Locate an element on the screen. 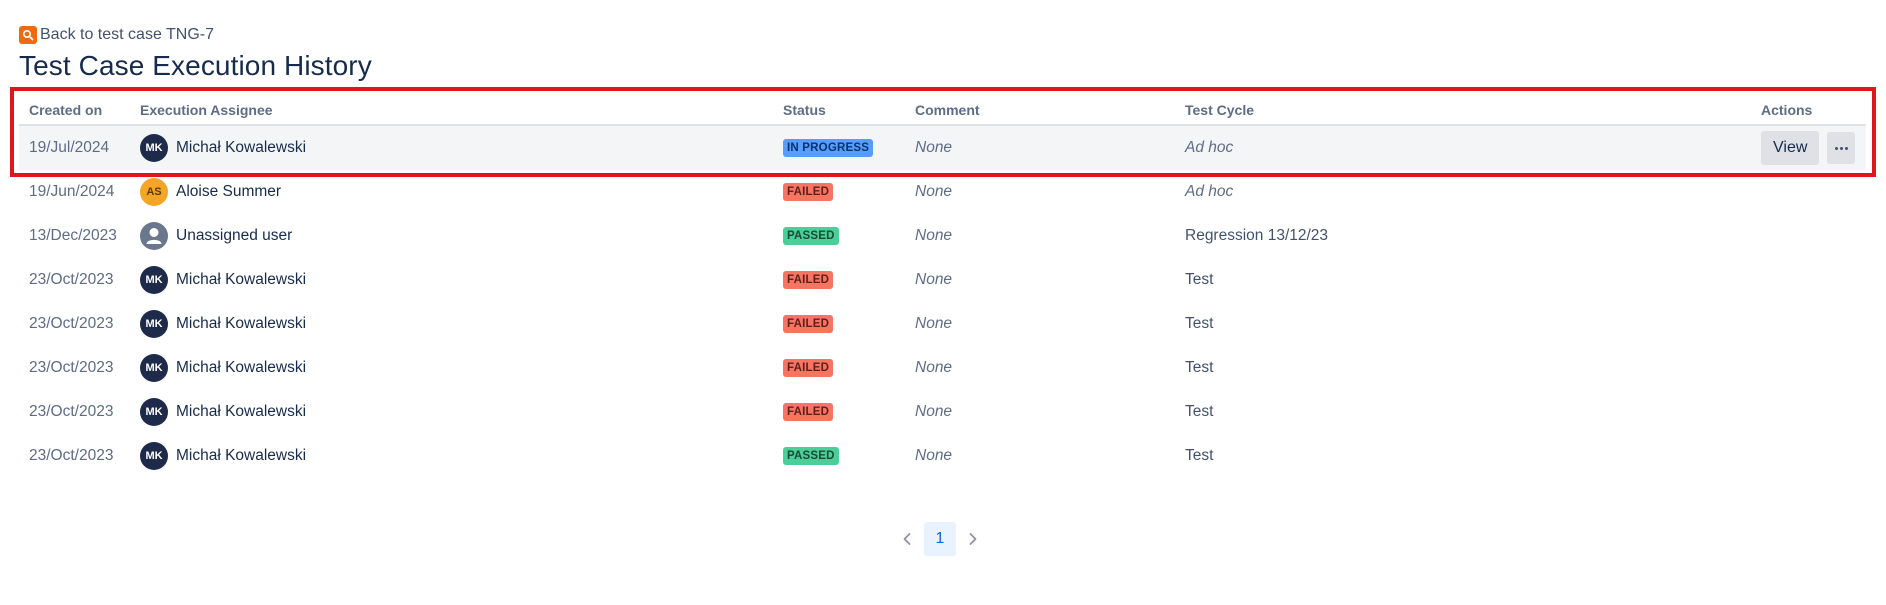  column-header-status: Status is located at coordinates (804, 110).